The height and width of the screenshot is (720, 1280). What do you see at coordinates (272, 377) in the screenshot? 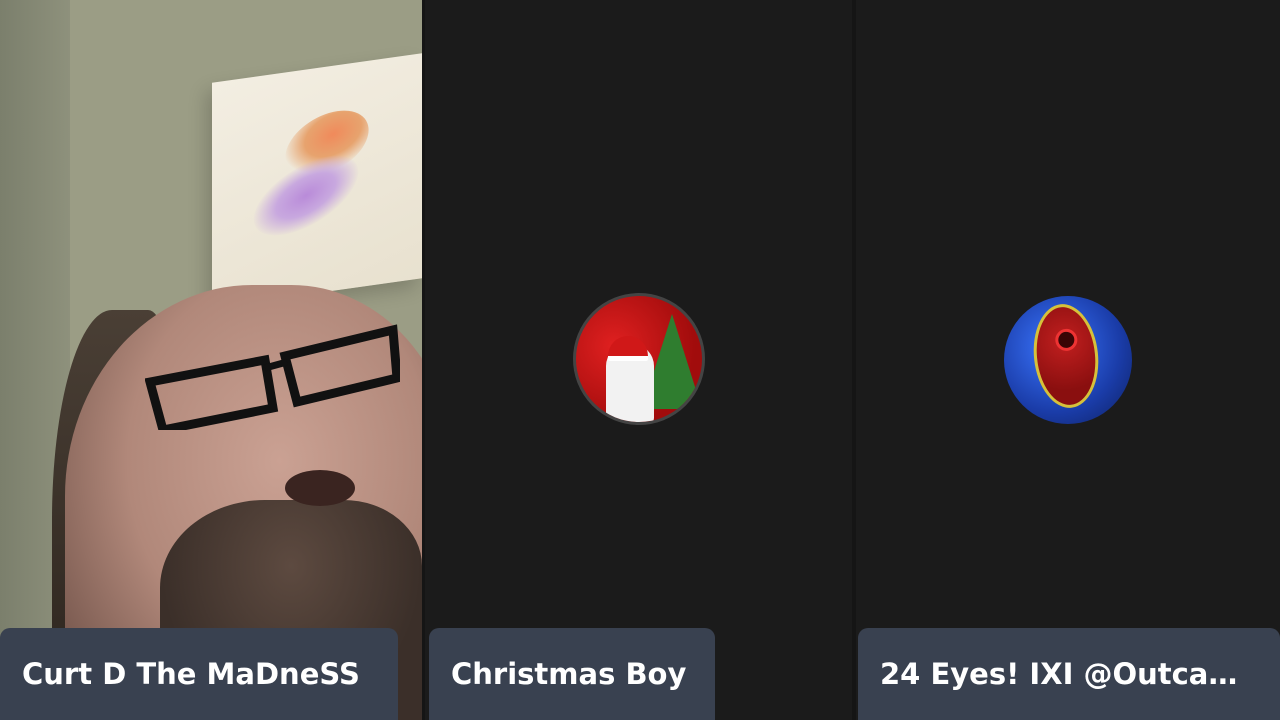
I see `glasses-graphic` at bounding box center [272, 377].